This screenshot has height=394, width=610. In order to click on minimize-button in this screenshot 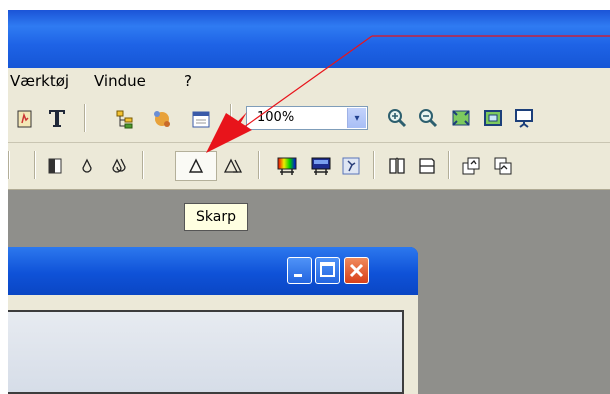, I will do `click(299, 270)`.